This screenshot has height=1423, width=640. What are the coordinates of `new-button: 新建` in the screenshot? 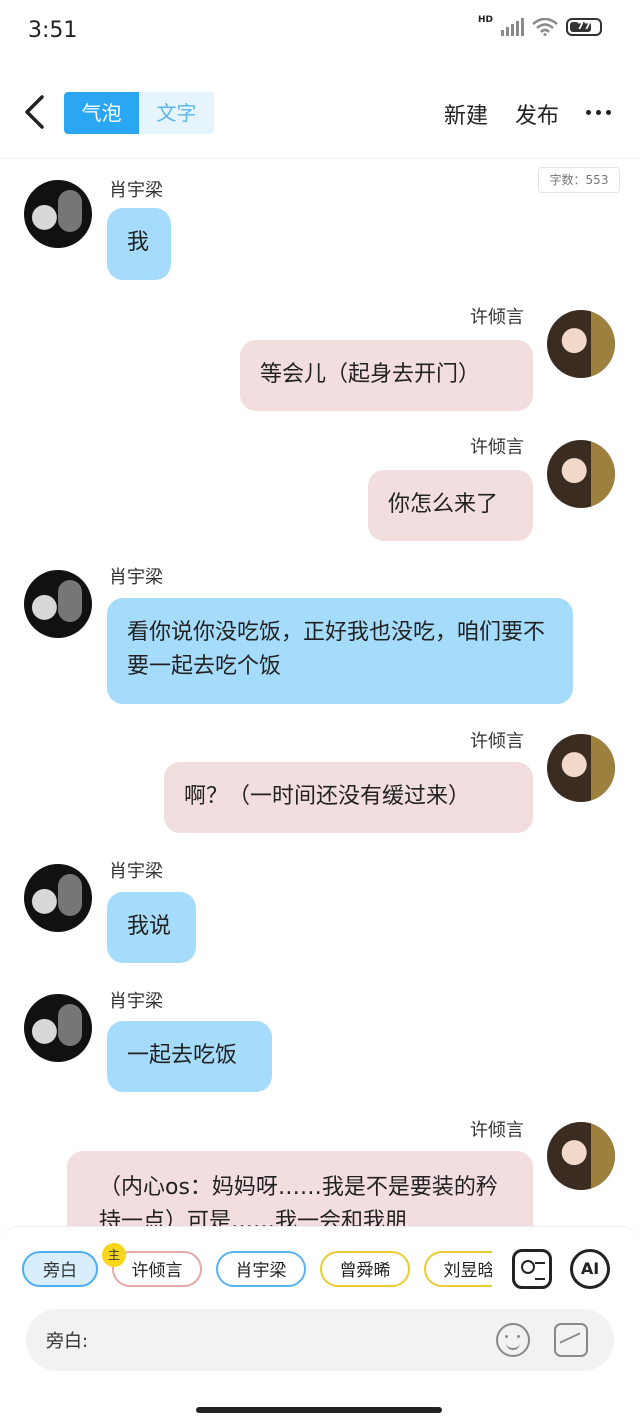 It's located at (466, 114).